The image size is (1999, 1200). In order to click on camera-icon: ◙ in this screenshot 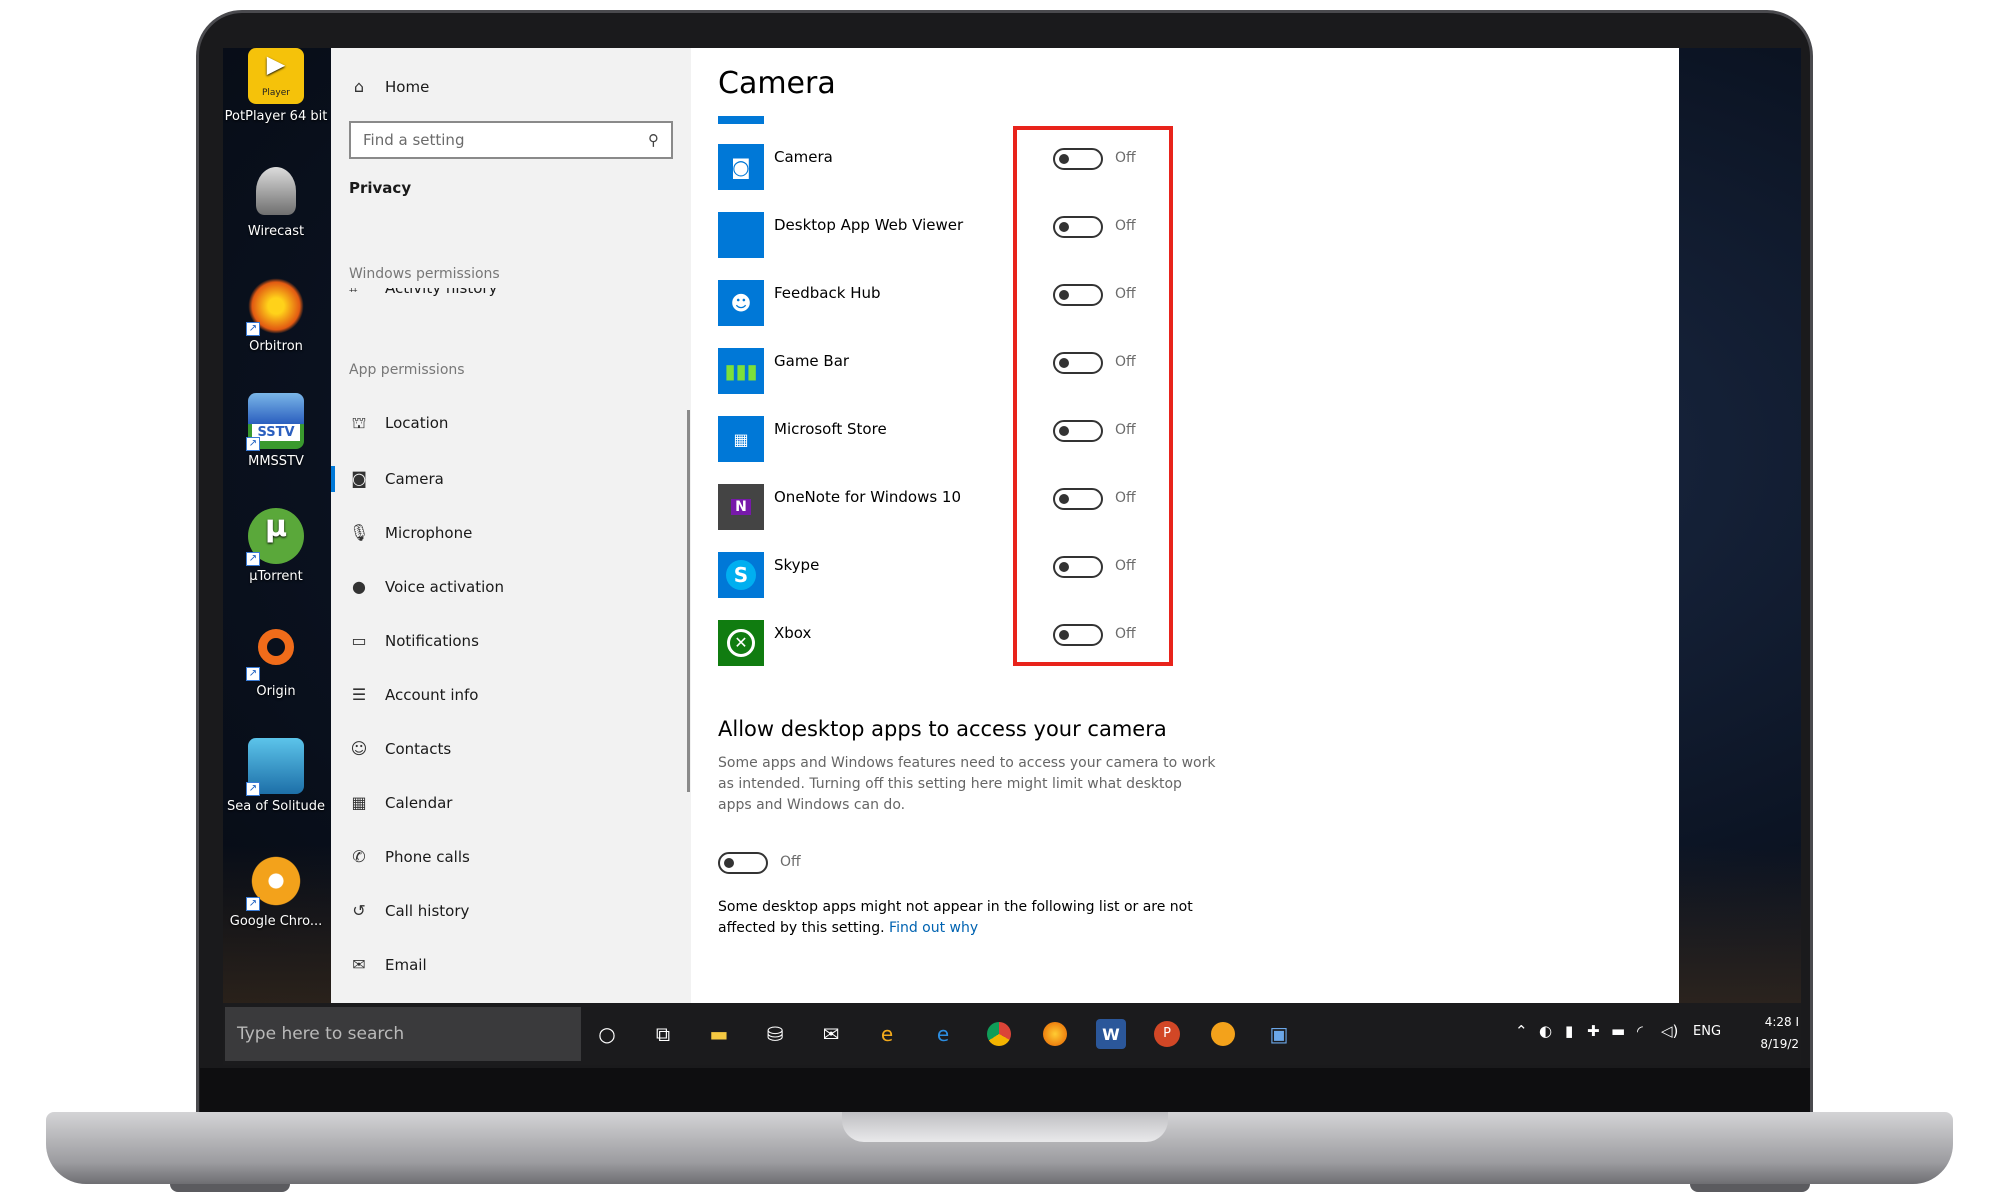, I will do `click(359, 478)`.